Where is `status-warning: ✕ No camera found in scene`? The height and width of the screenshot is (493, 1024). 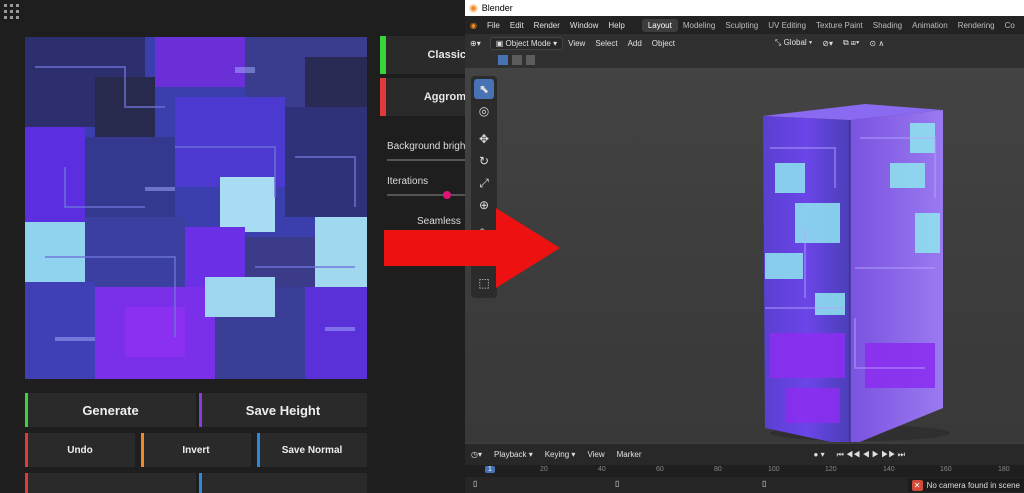
status-warning: ✕ No camera found in scene is located at coordinates (965, 485).